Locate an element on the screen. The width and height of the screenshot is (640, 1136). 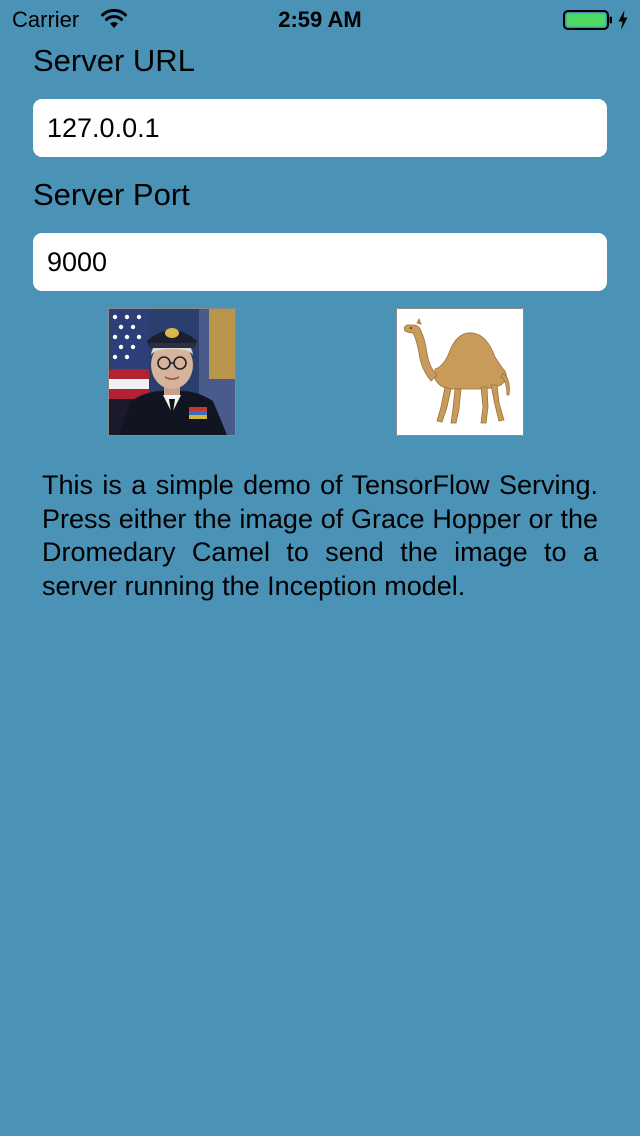
status-bar: Carrier 2:59 AM is located at coordinates (320, 20).